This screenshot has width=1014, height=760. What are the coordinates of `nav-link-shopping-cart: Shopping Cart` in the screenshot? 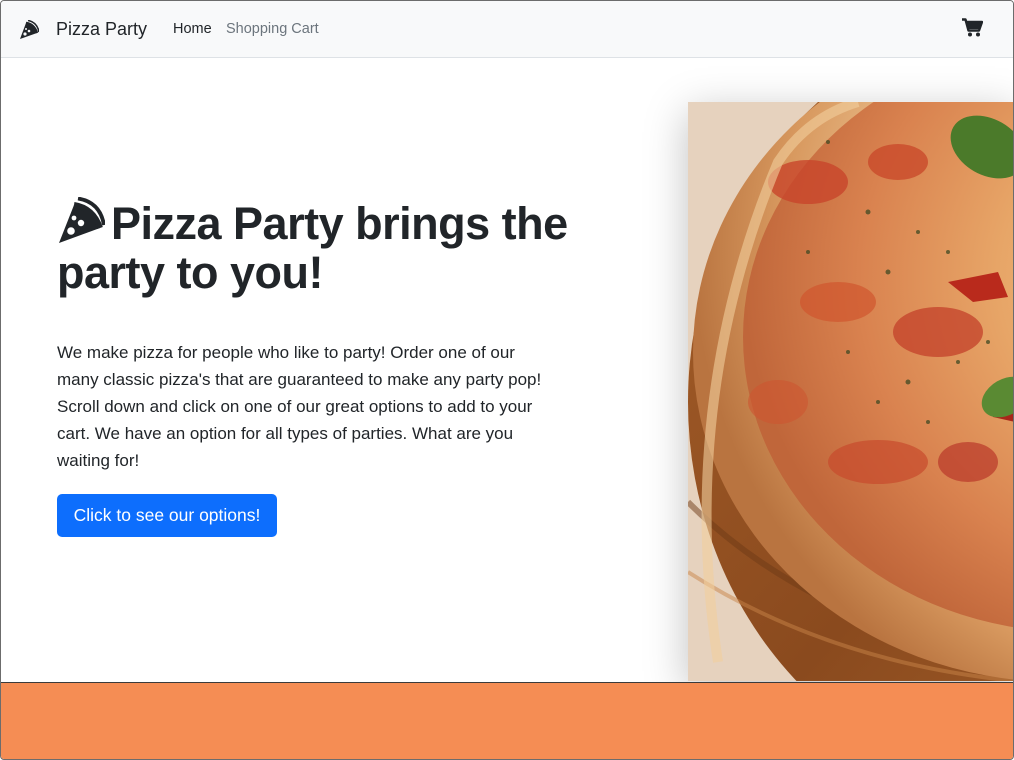 It's located at (272, 29).